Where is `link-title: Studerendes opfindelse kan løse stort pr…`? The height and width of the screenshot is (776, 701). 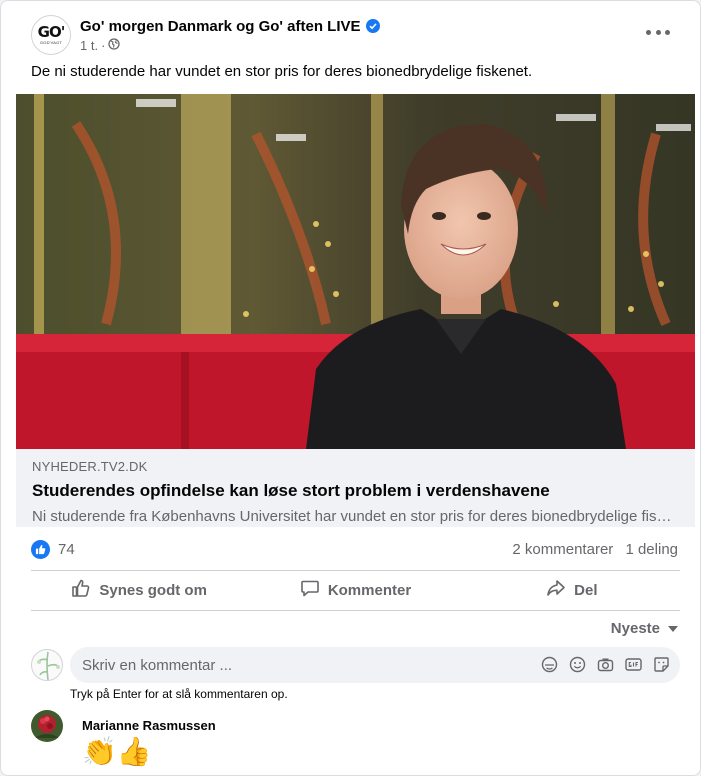 link-title: Studerendes opfindelse kan løse stort pr… is located at coordinates (355, 491).